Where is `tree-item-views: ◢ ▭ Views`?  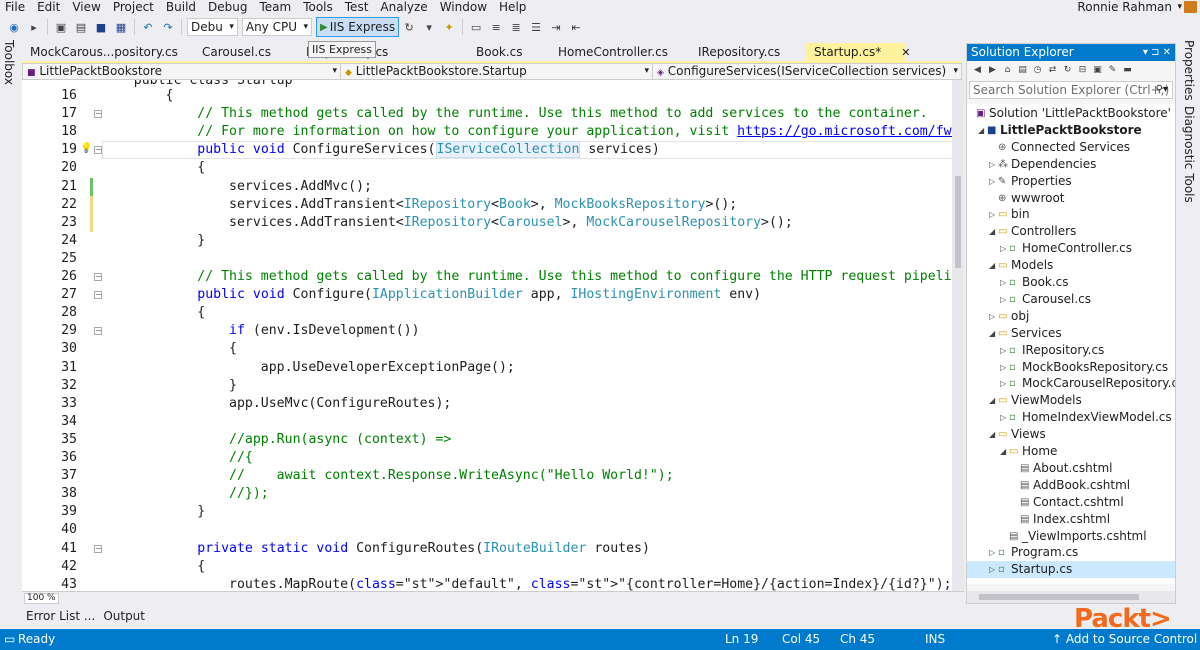
tree-item-views: ◢ ▭ Views is located at coordinates (1071, 434).